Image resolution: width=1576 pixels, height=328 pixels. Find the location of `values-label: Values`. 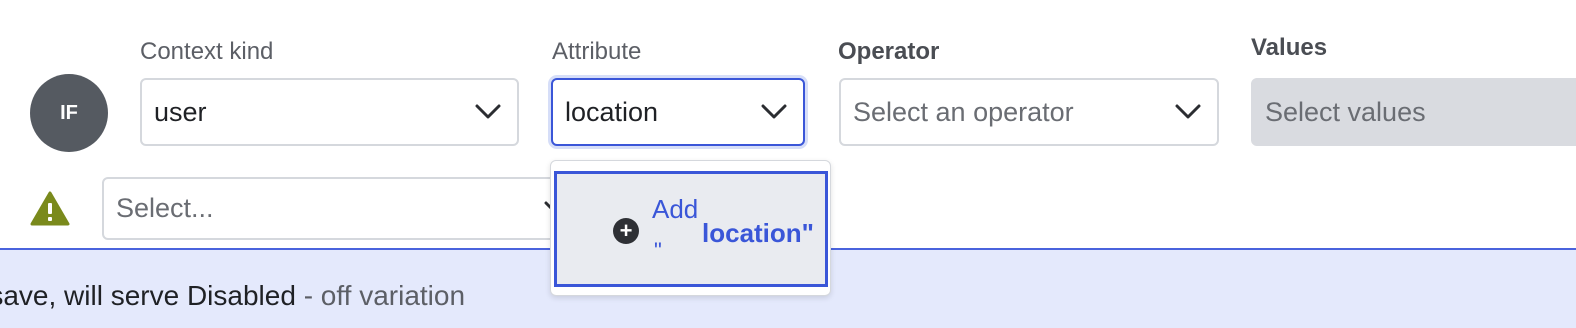

values-label: Values is located at coordinates (1289, 47).